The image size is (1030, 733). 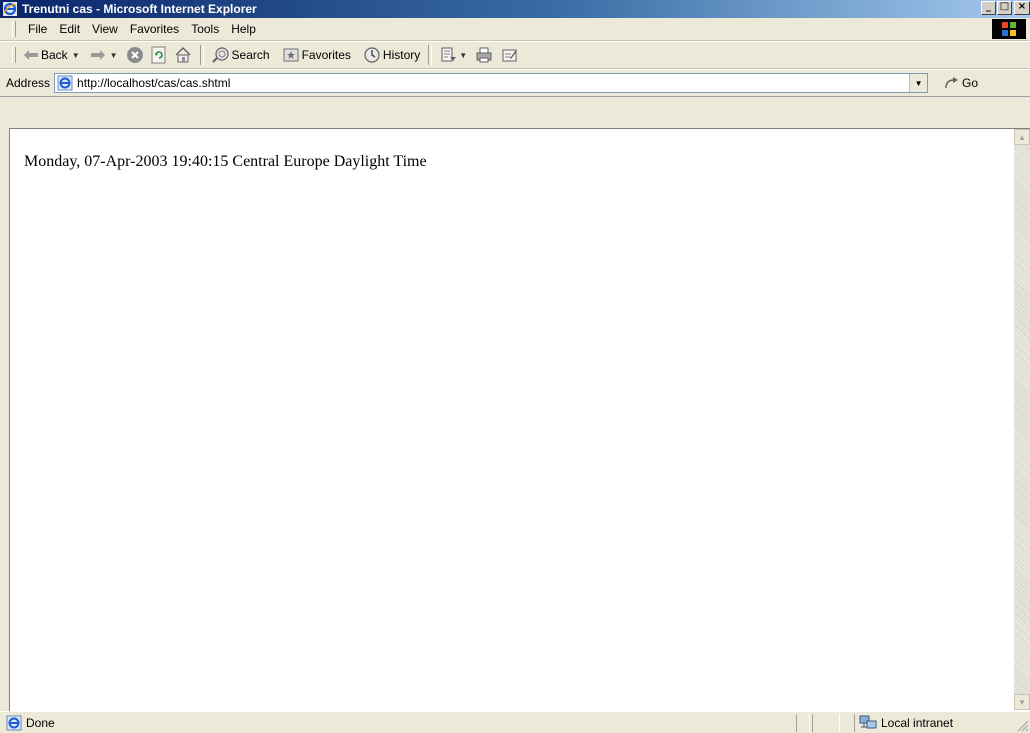 I want to click on home-button, so click(x=183, y=55).